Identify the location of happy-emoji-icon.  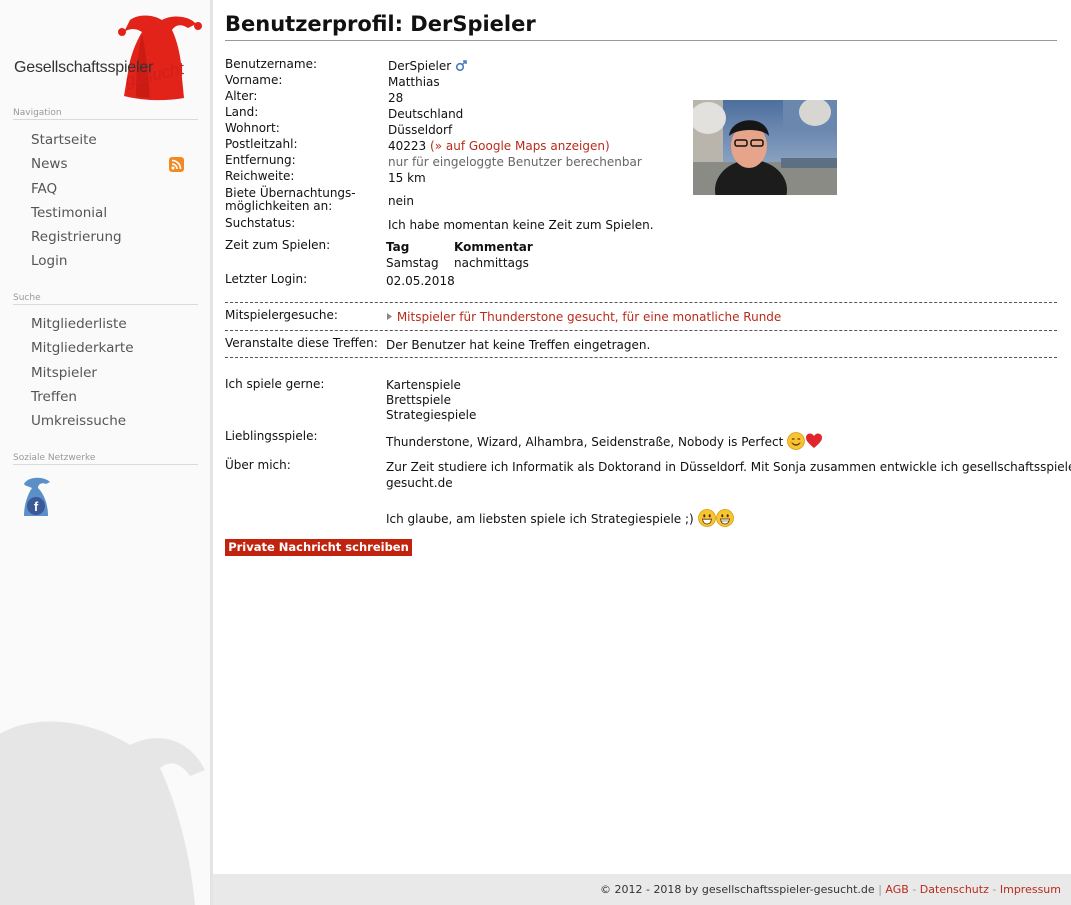
(724, 518).